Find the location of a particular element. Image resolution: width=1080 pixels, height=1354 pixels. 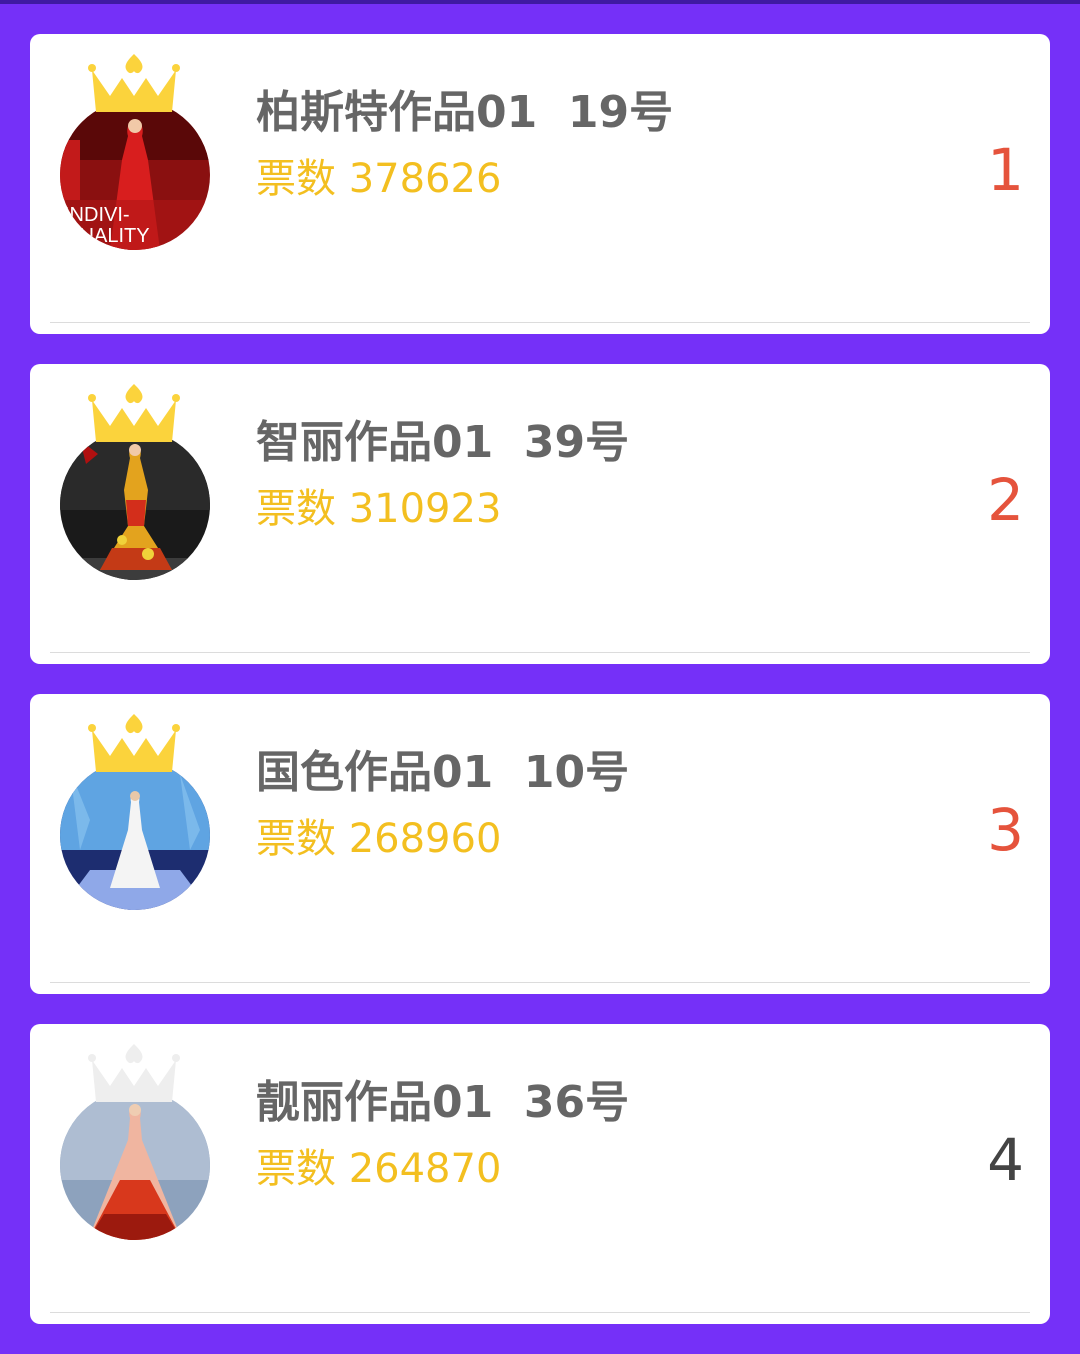

entry-title: 靓丽作品01 36号 is located at coordinates (443, 1102).